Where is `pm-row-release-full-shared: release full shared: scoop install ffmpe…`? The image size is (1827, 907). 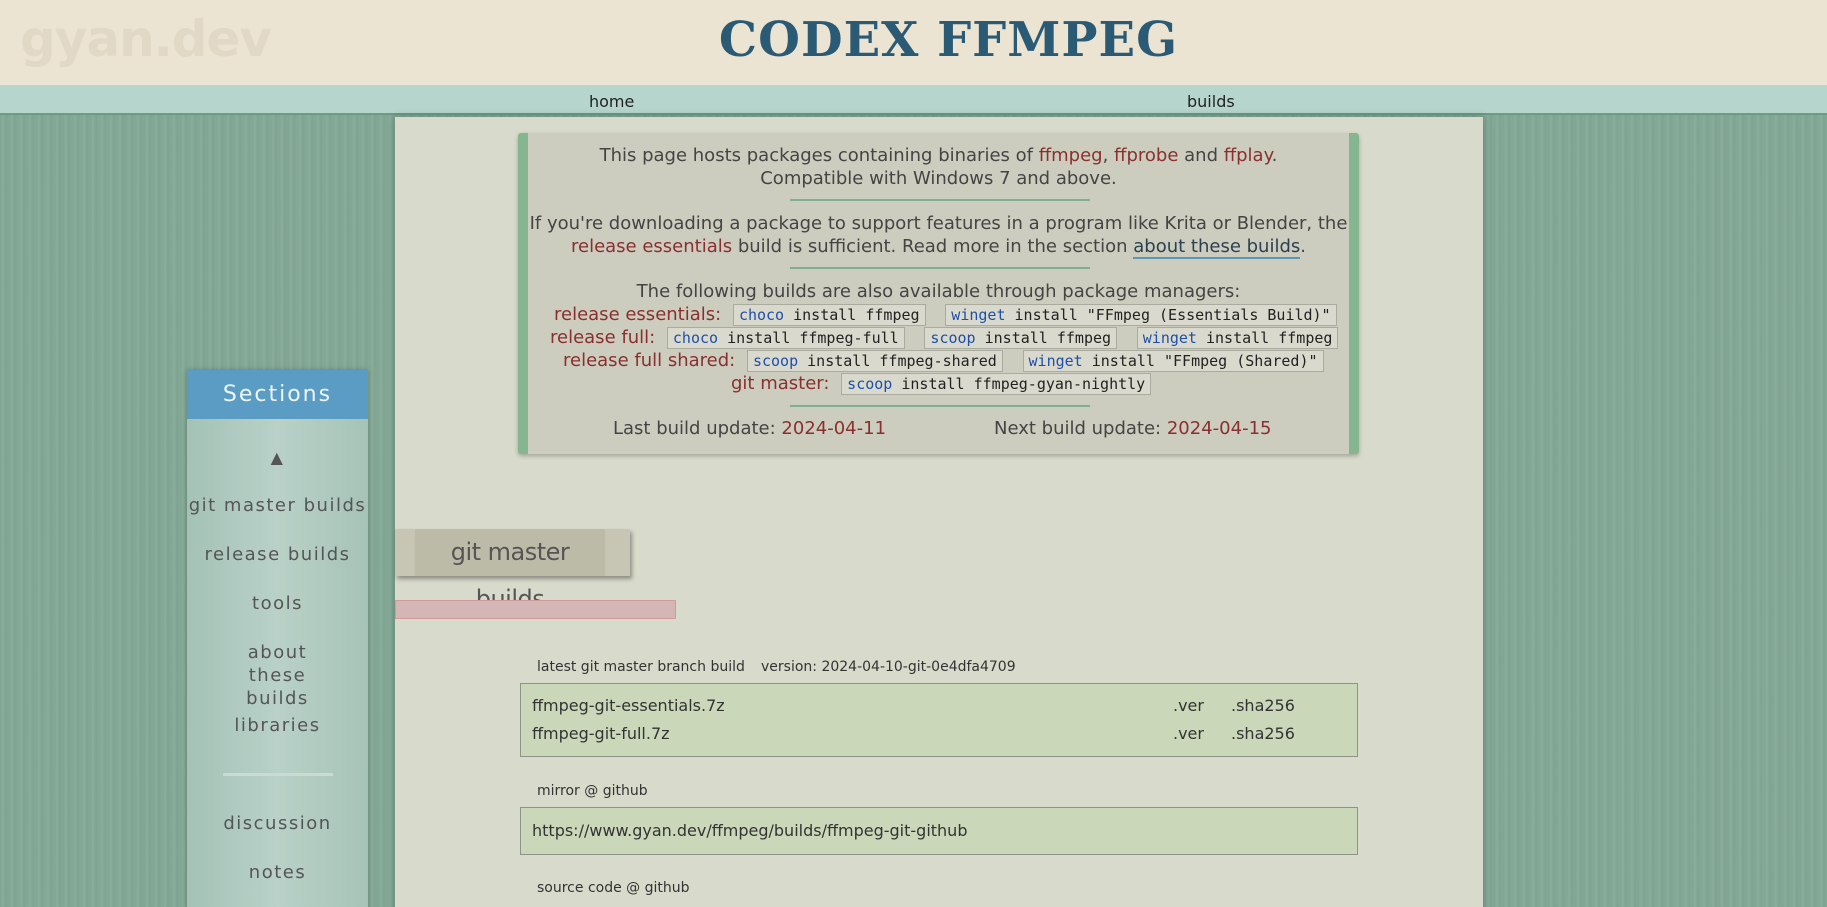 pm-row-release-full-shared: release full shared: scoop install ffmpe… is located at coordinates (943, 361).